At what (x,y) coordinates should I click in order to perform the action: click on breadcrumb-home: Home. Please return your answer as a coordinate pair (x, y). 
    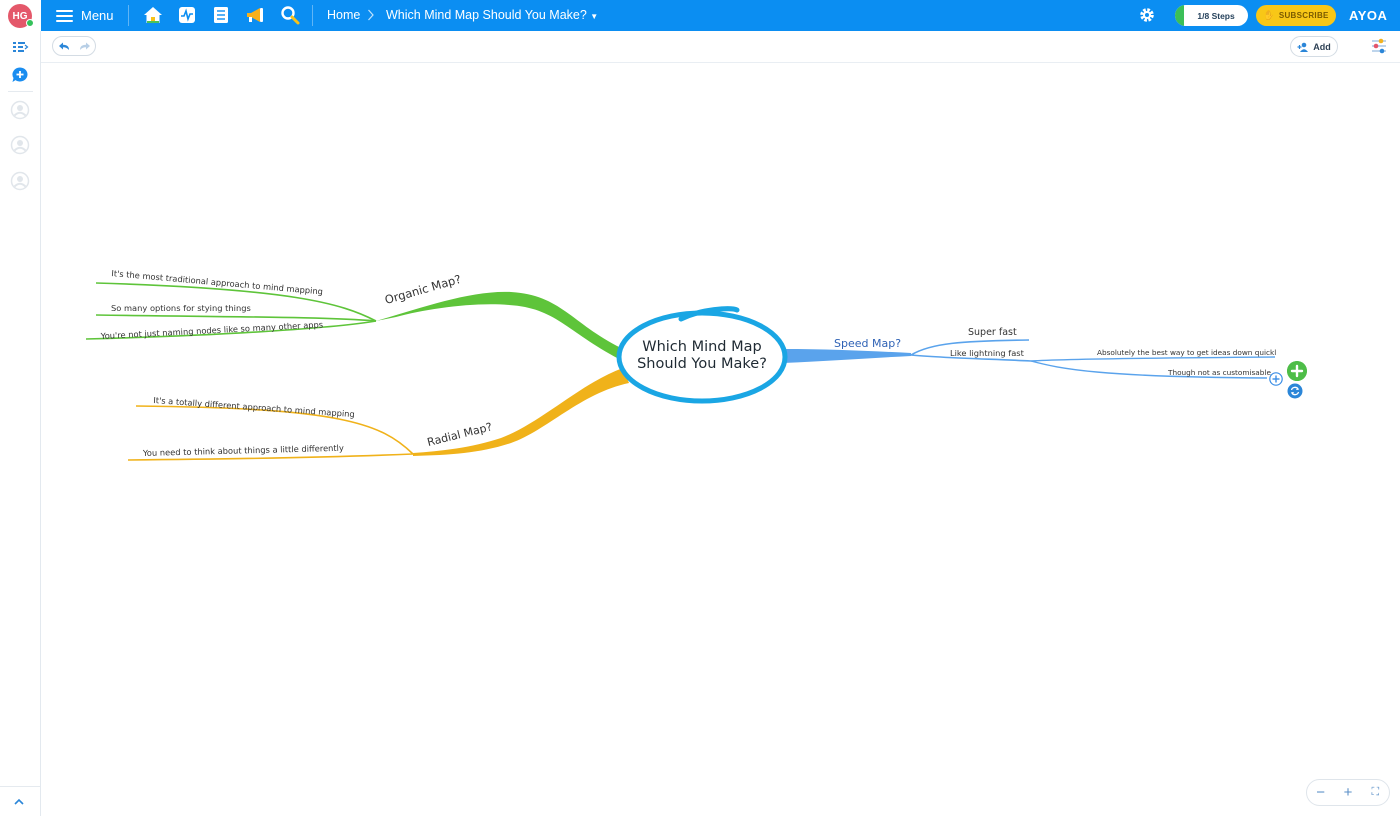
    Looking at the image, I should click on (343, 15).